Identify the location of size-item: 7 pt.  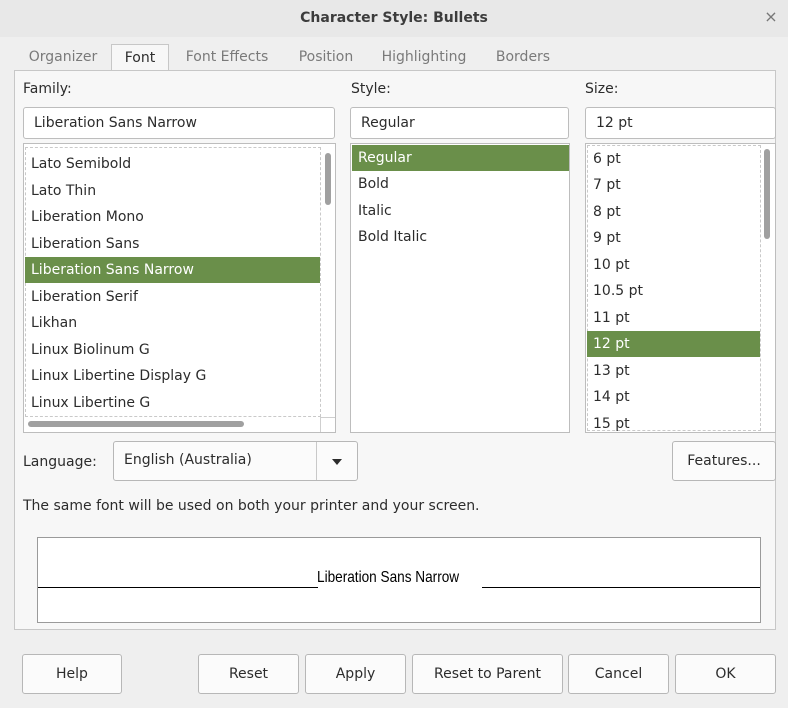
(673, 185).